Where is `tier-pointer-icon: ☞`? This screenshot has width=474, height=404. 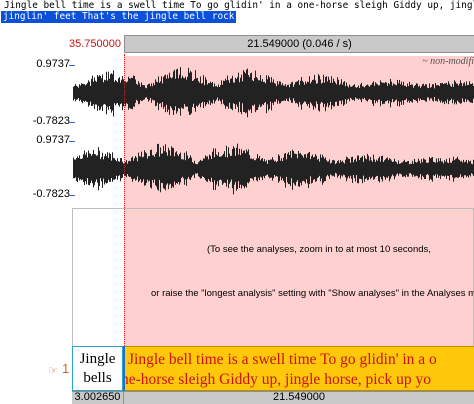 tier-pointer-icon: ☞ is located at coordinates (53, 370).